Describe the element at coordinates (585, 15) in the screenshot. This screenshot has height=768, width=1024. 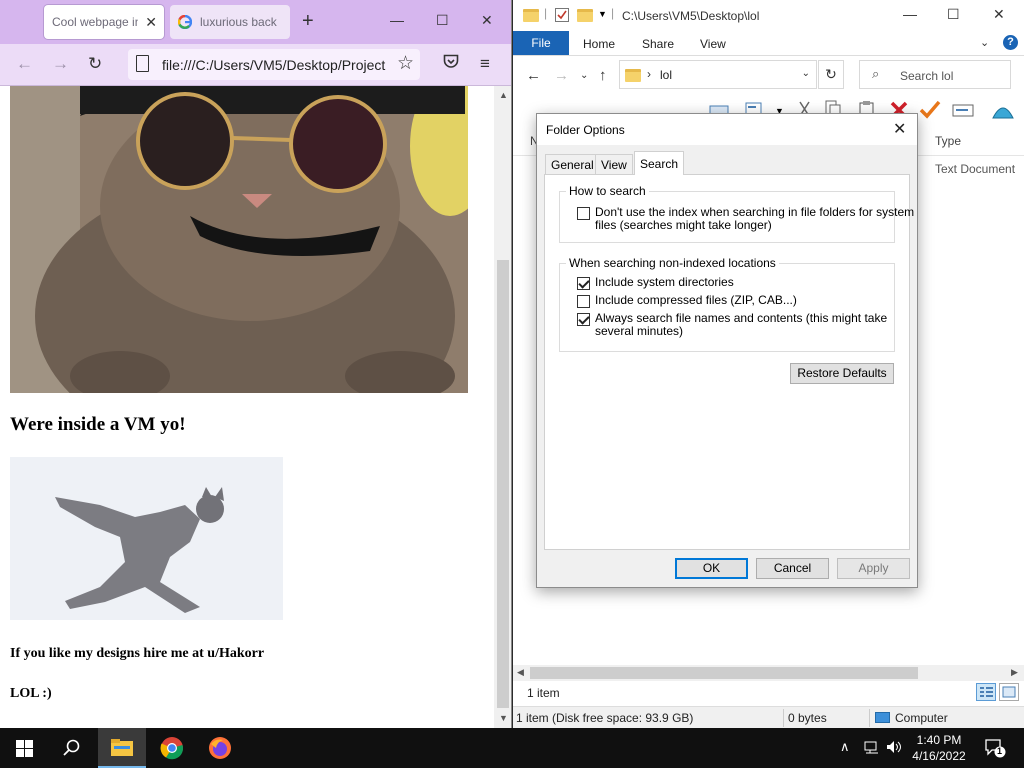
I see `new-folder-icon` at that location.